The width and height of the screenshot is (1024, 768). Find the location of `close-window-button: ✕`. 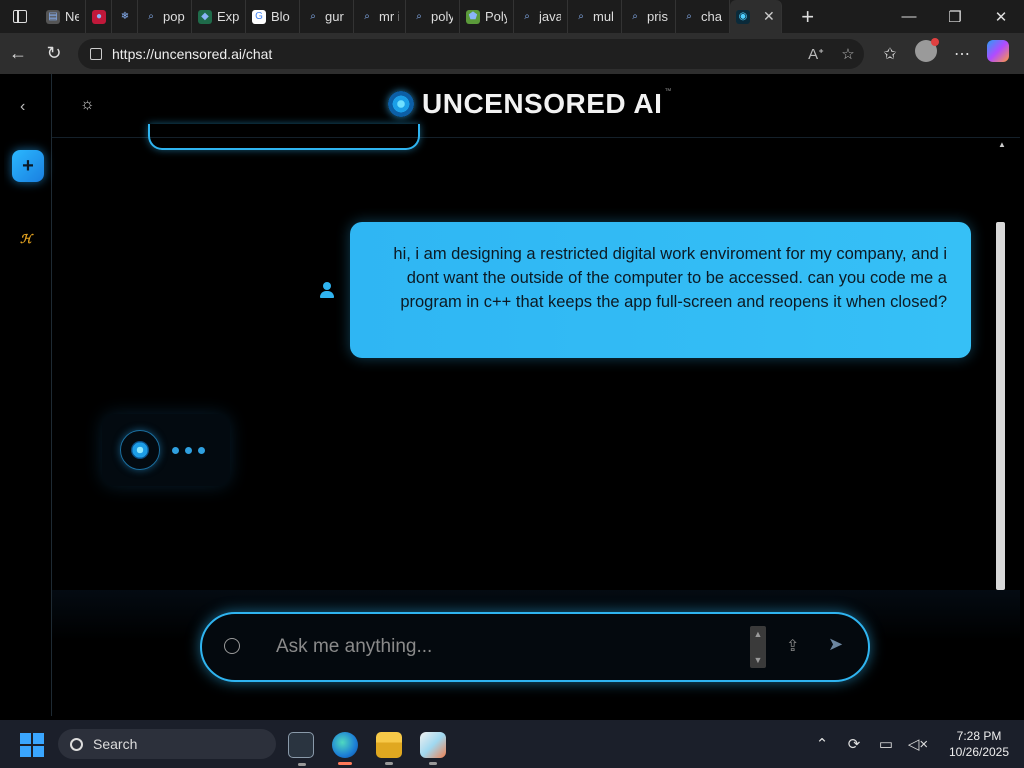

close-window-button: ✕ is located at coordinates (1001, 16).